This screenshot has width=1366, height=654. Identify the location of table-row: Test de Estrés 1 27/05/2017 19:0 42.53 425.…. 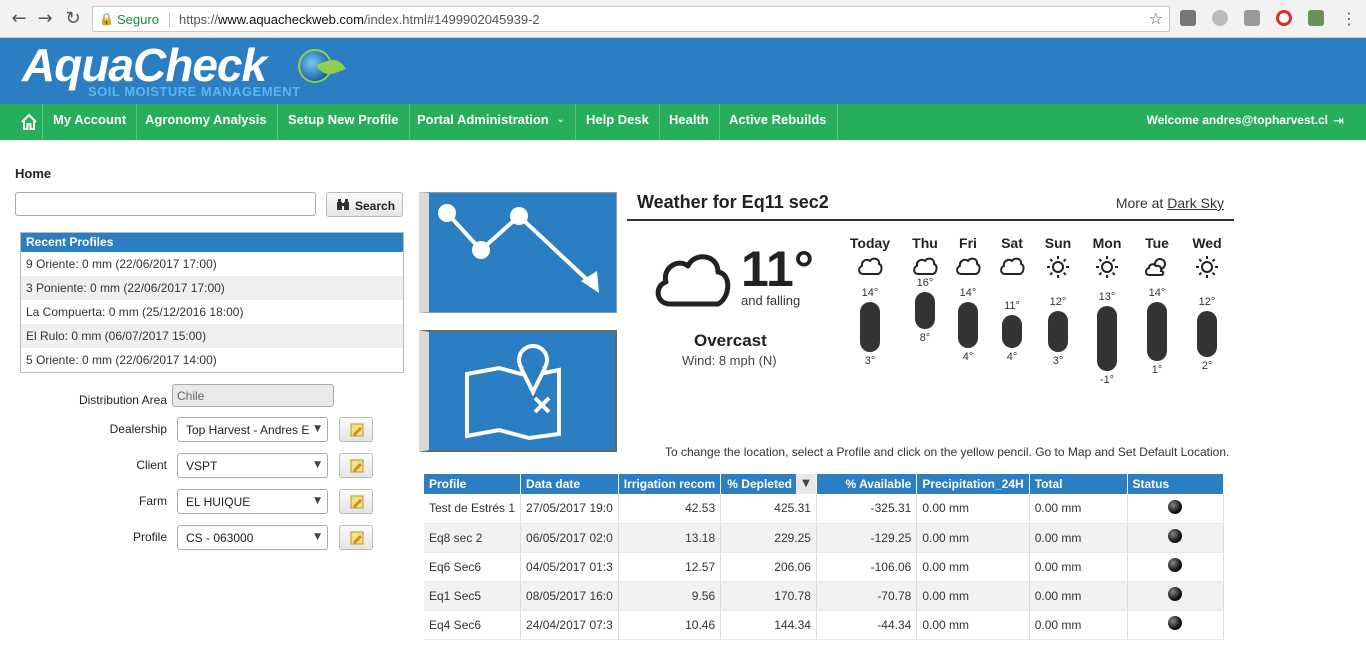
(824, 509).